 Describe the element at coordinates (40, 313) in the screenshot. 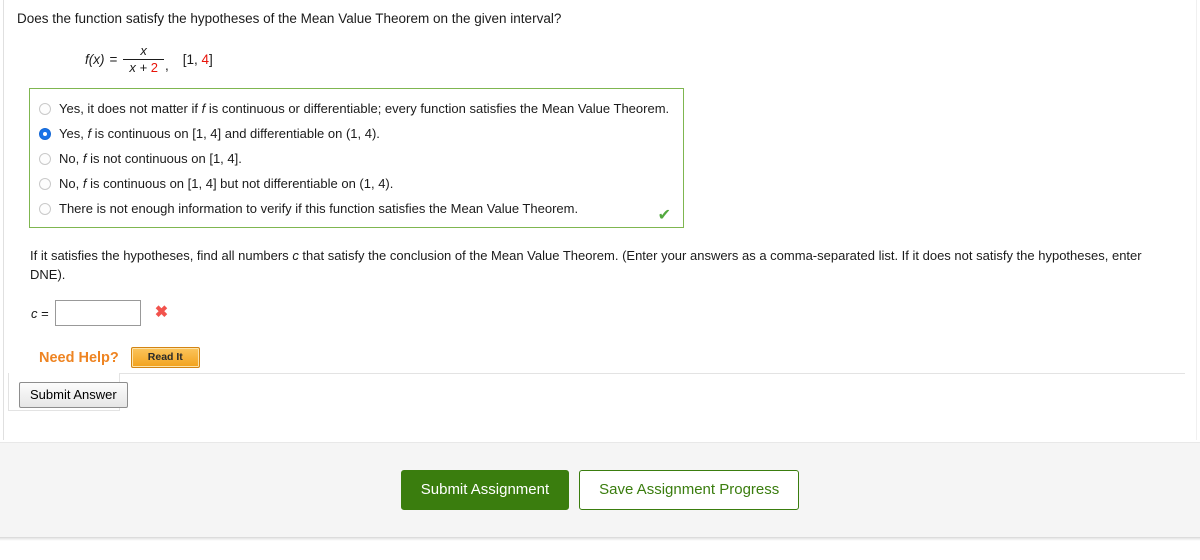

I see `answer-label: c =` at that location.